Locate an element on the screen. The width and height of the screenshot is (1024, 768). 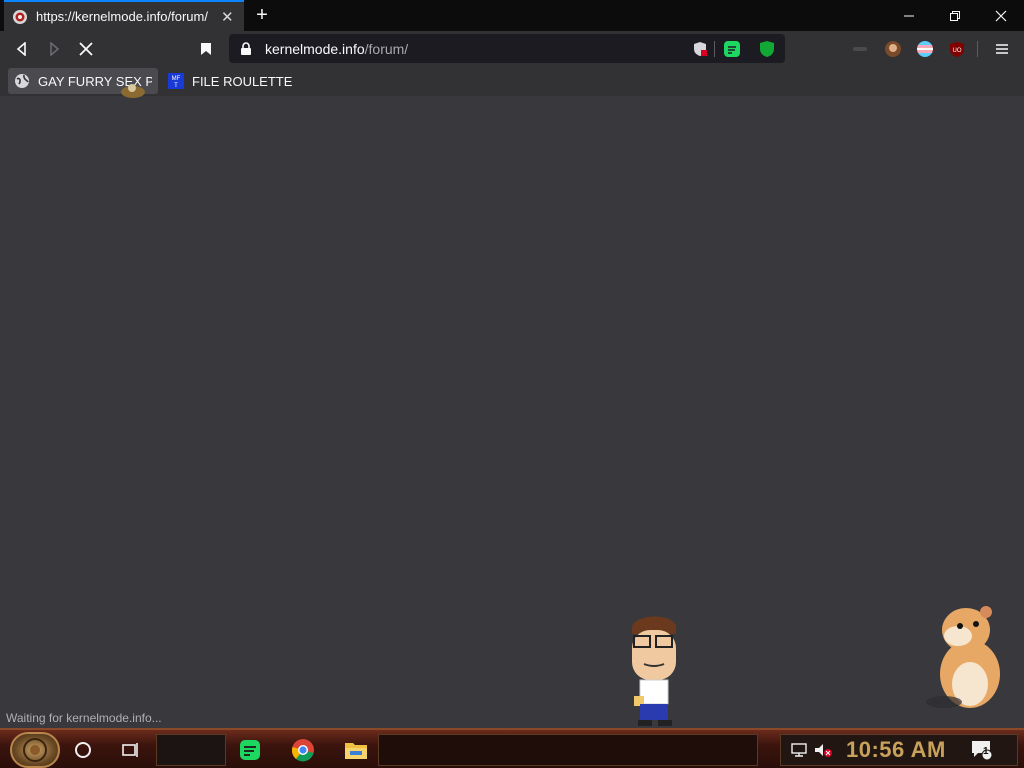
task-view-button is located at coordinates (130, 750).